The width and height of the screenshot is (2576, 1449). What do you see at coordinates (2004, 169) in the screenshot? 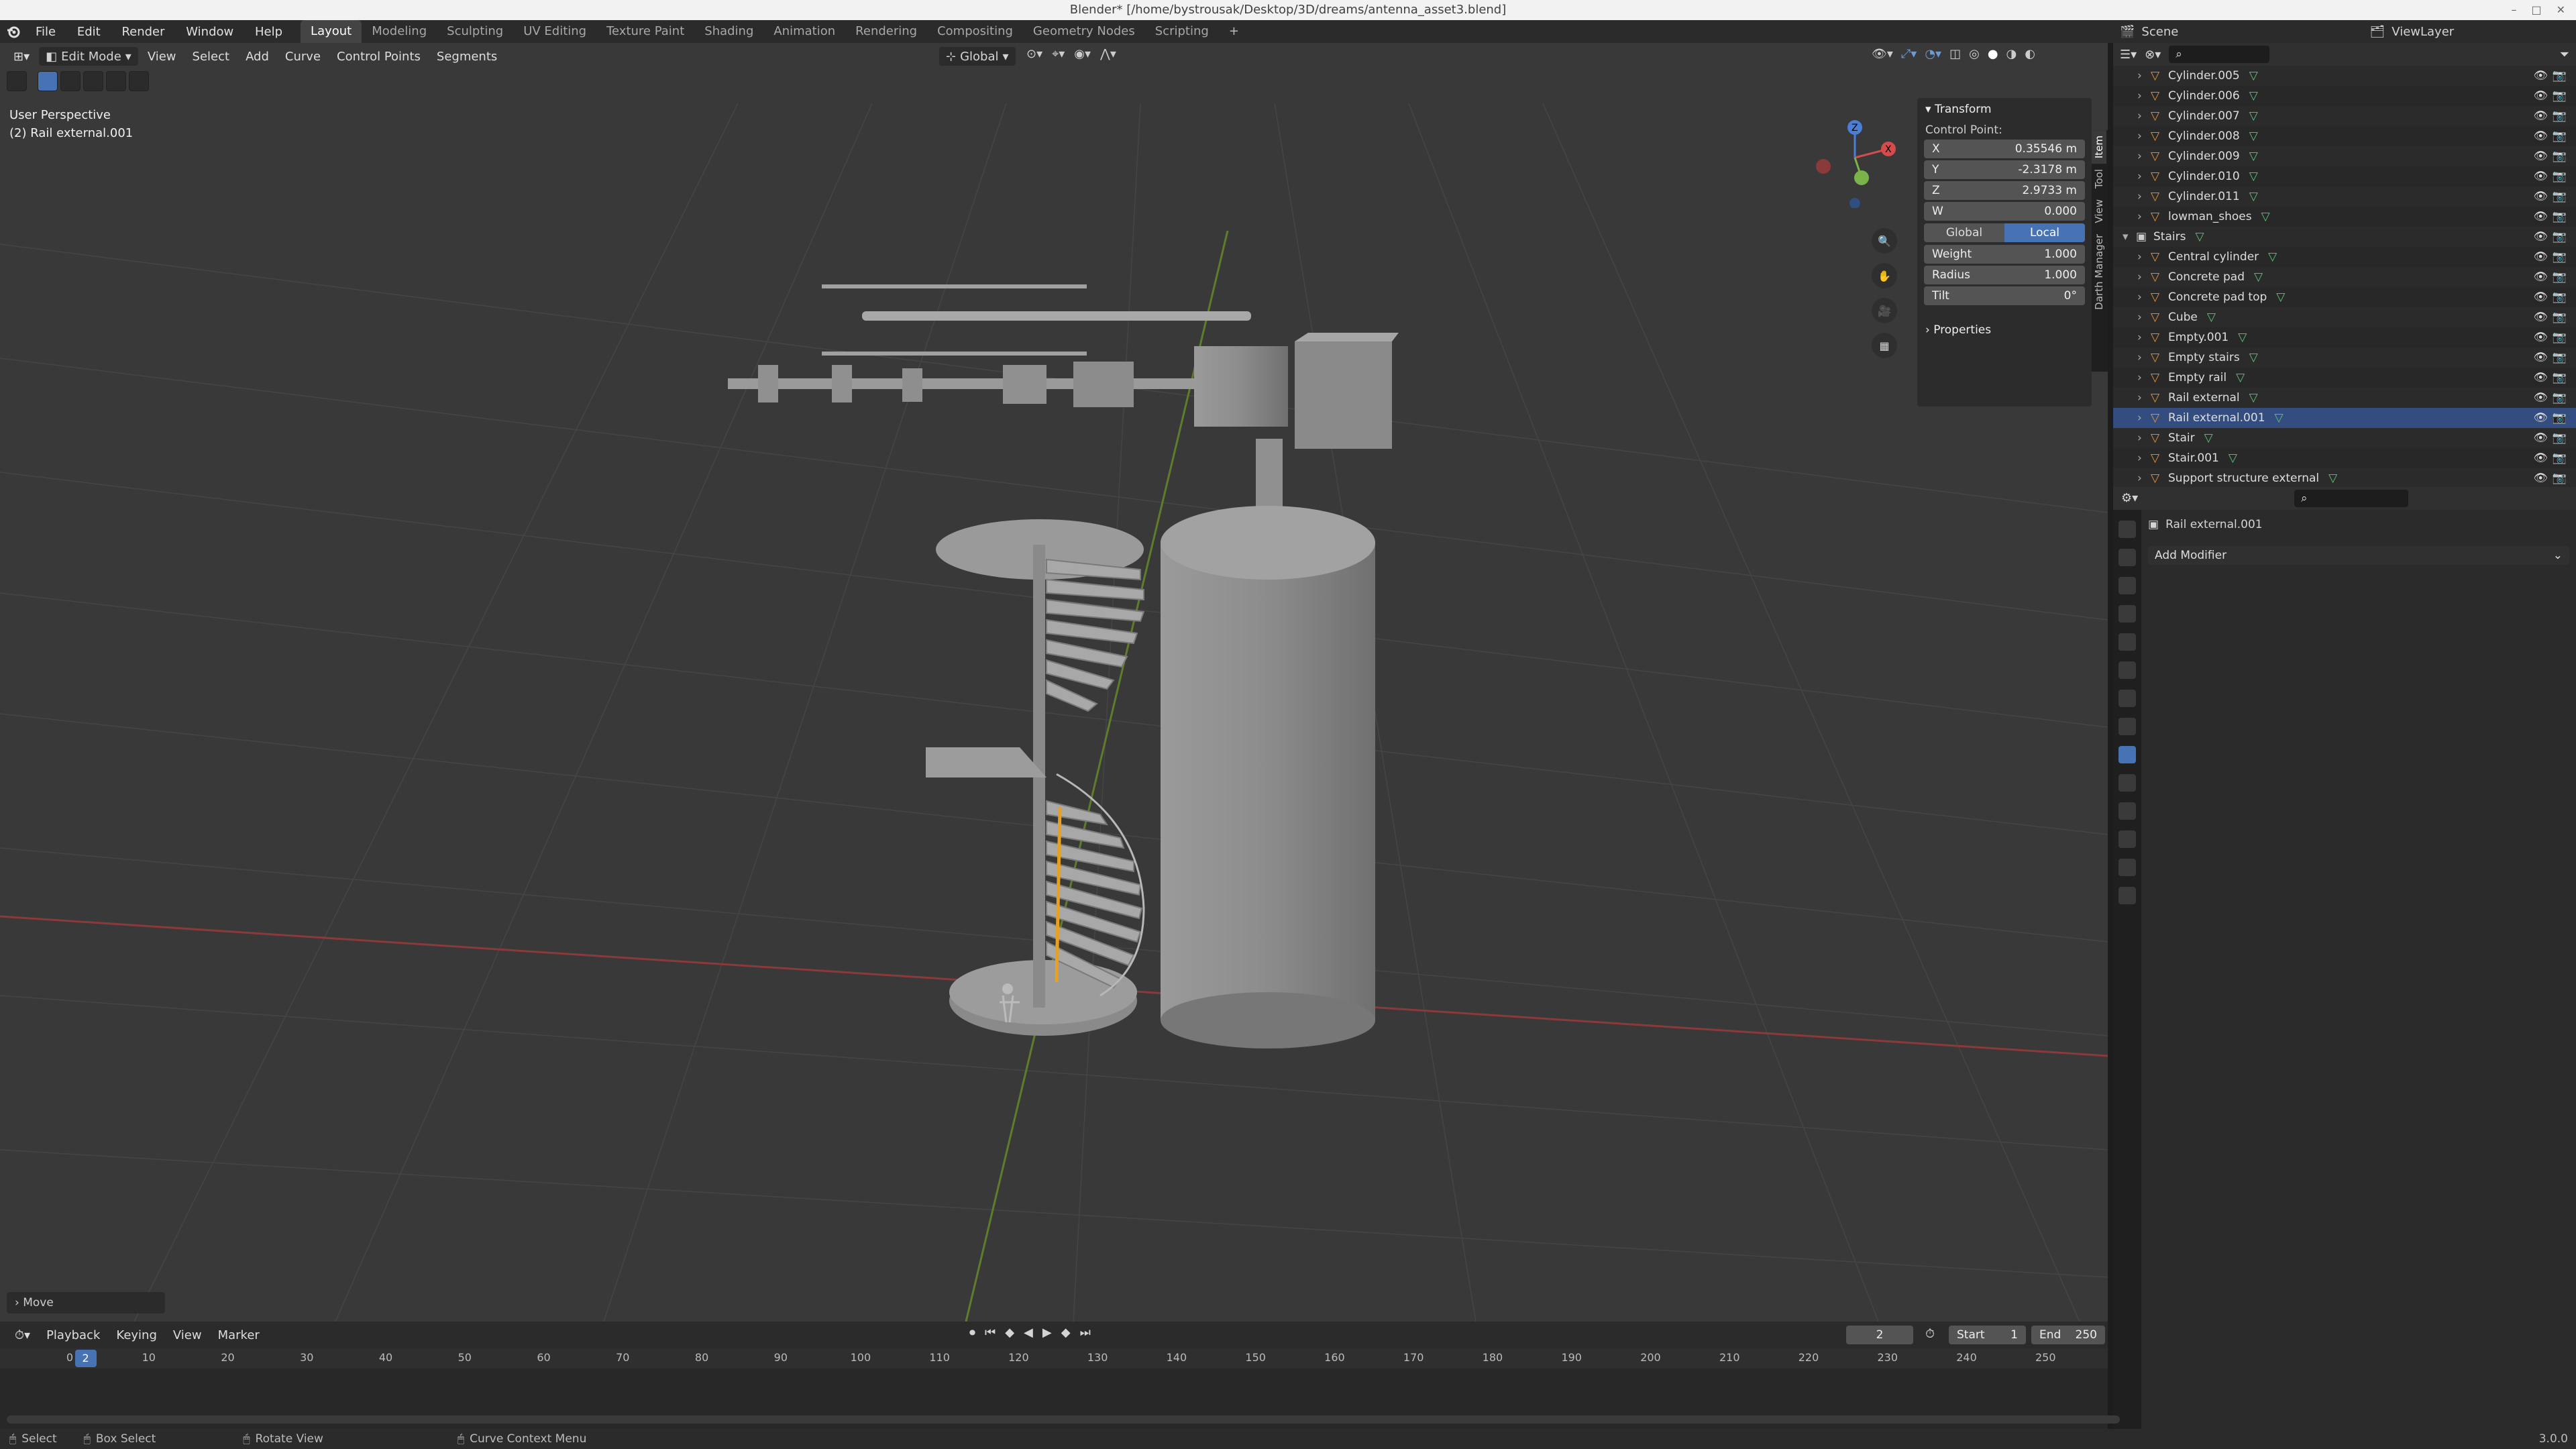
I see `y-field: Y -2.3178 m` at bounding box center [2004, 169].